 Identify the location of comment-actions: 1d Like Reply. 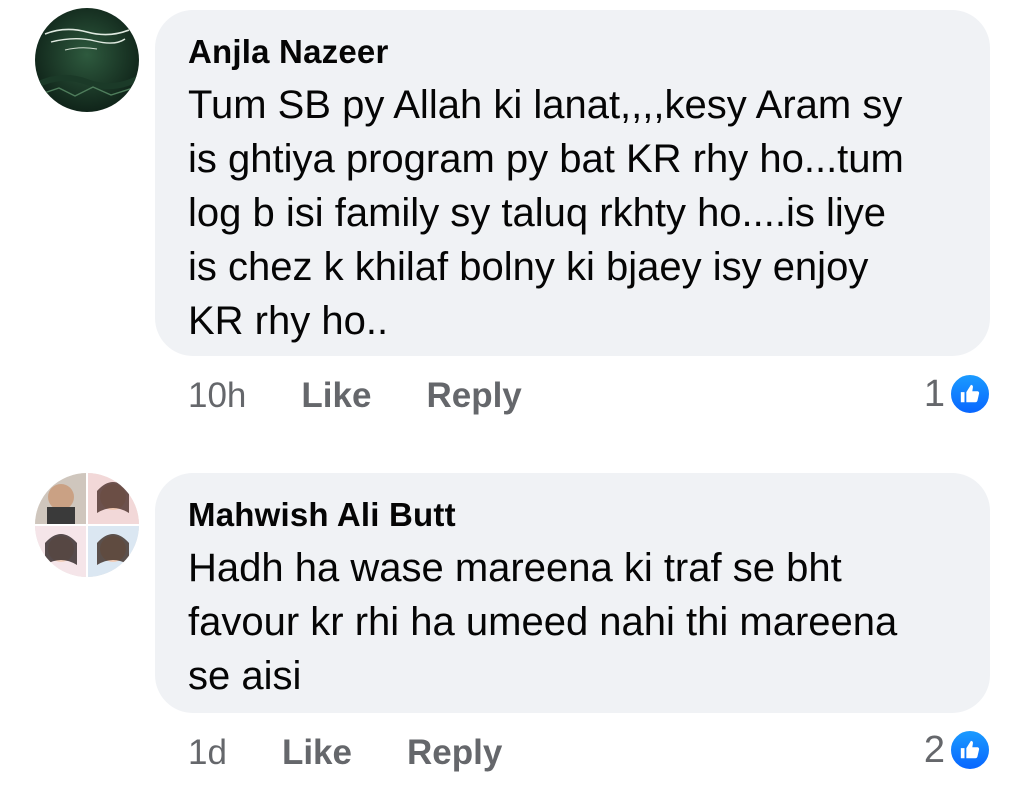
(372, 753).